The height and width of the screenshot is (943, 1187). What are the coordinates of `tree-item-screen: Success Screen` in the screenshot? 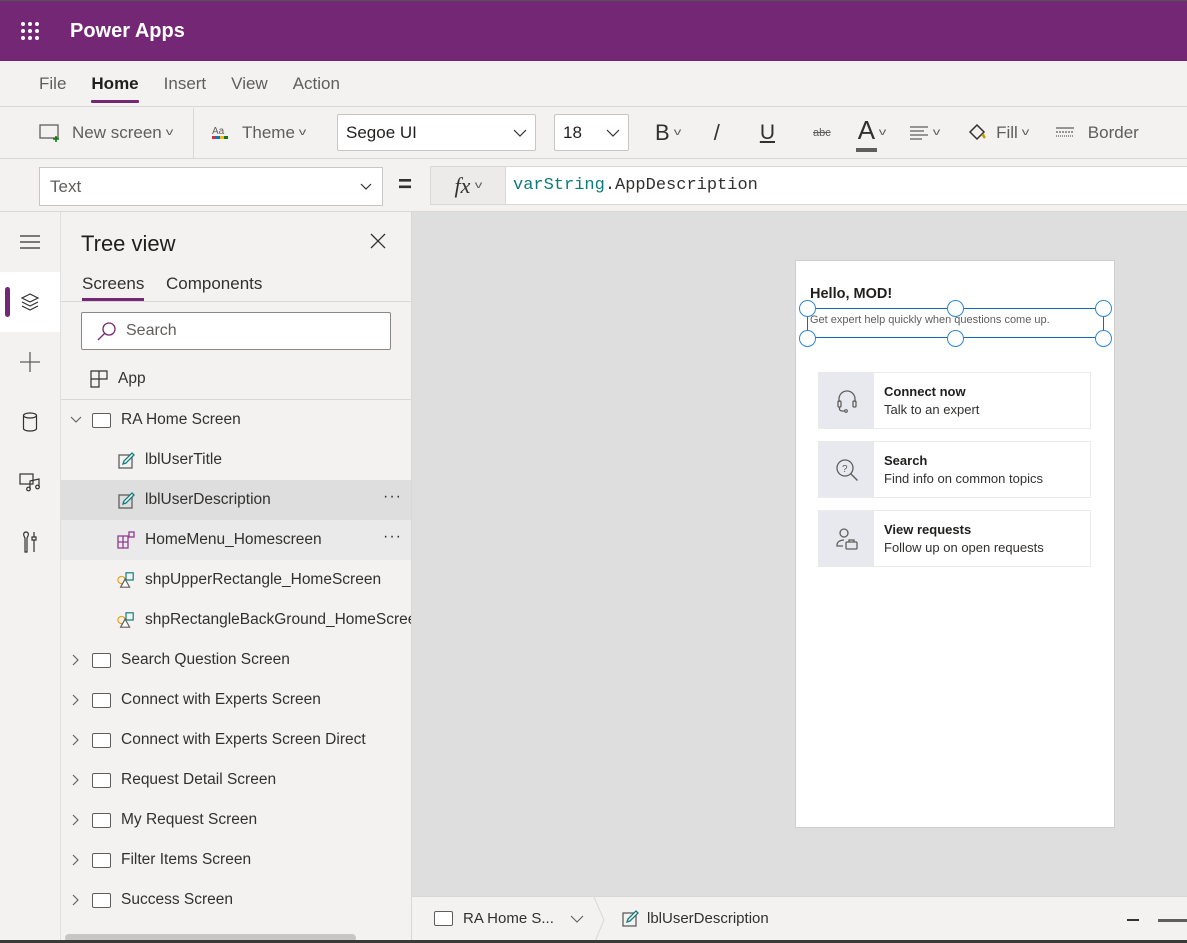 It's located at (236, 900).